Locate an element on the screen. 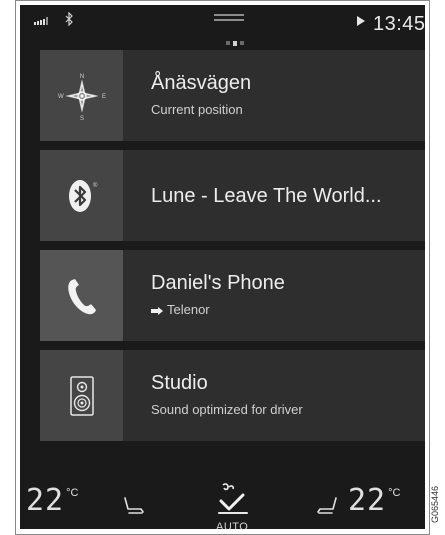  tile-title: Ånäsvägen is located at coordinates (201, 83).